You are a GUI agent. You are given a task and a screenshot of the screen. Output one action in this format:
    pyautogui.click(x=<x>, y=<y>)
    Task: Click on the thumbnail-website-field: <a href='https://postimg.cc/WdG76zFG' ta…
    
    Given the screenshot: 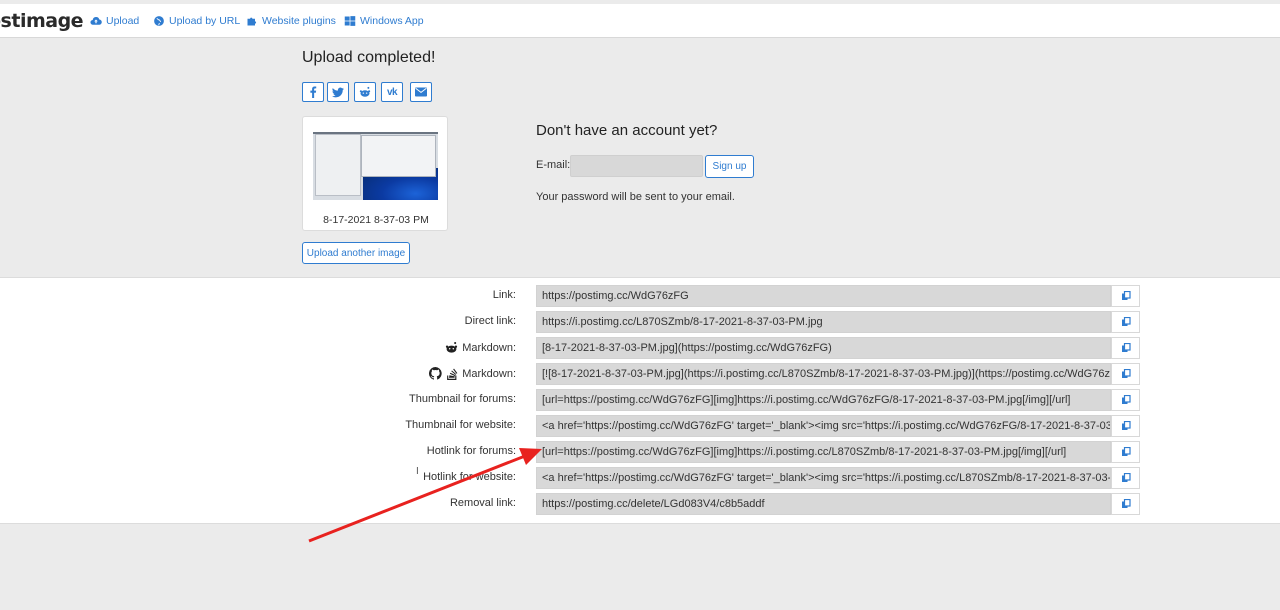 What is the action you would take?
    pyautogui.click(x=823, y=426)
    